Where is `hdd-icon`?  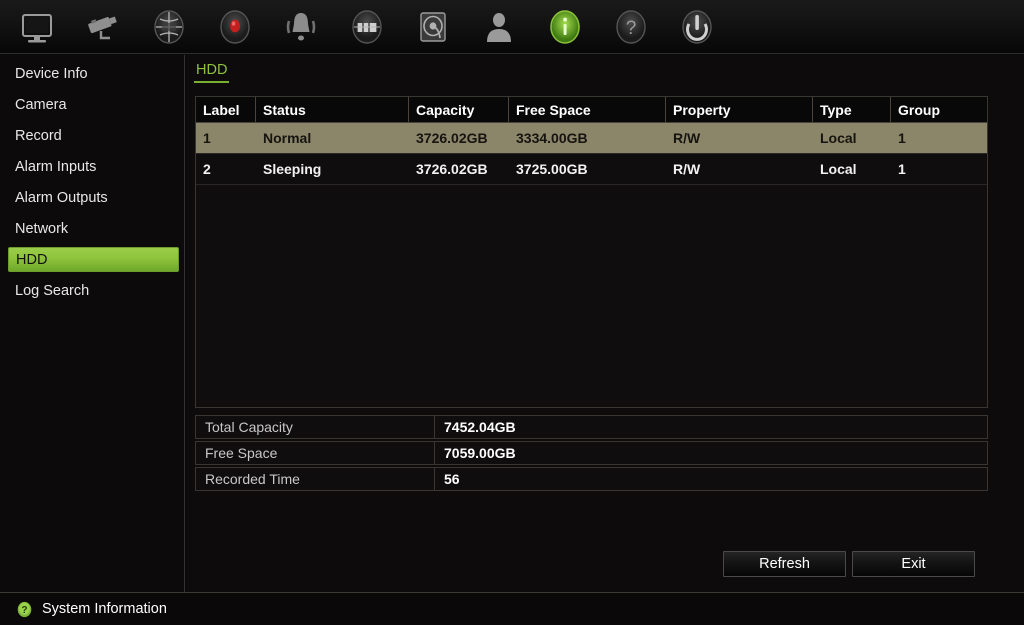
hdd-icon is located at coordinates (433, 27).